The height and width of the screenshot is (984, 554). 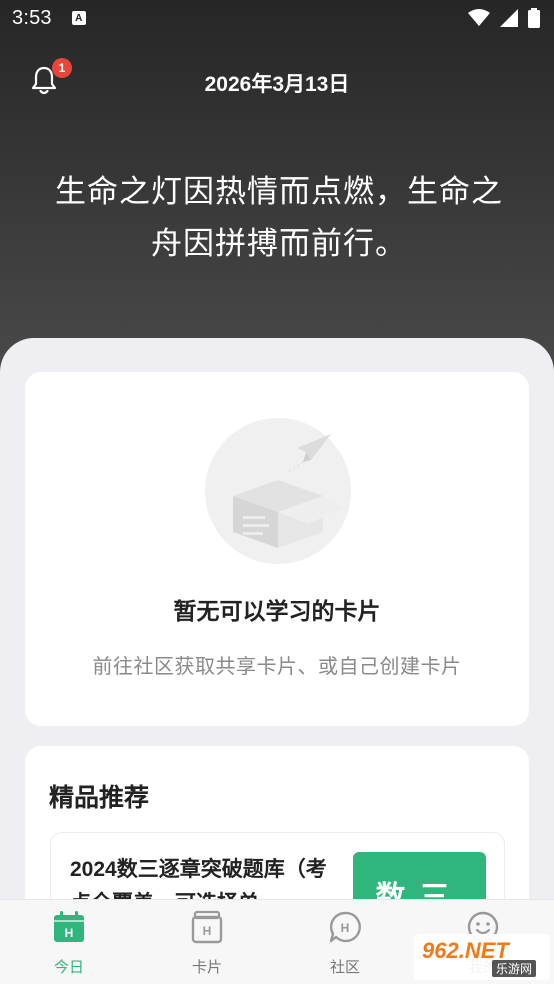 I want to click on empty-state-title: 暂无可以学习的卡片, so click(x=277, y=611).